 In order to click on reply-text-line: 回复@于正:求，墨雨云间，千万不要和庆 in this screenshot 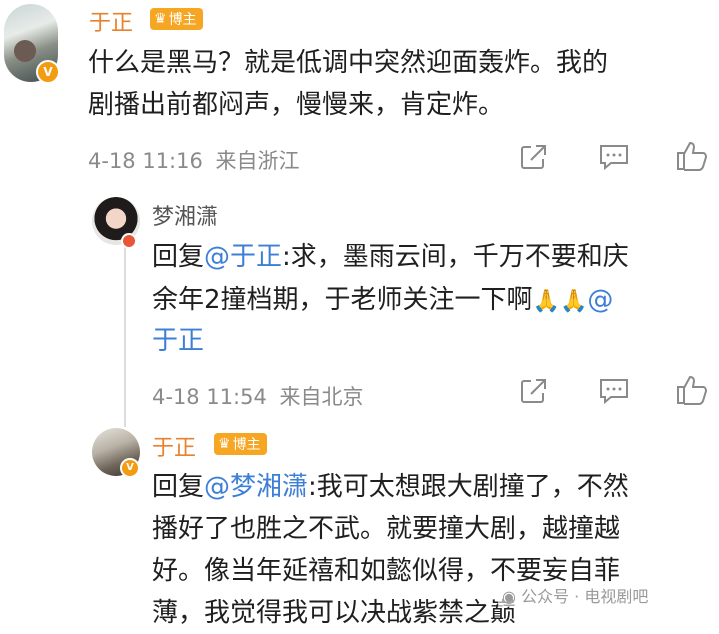, I will do `click(390, 257)`.